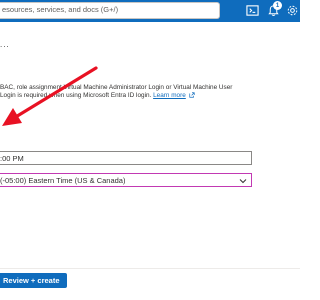  What do you see at coordinates (169, 95) in the screenshot?
I see `learn-more-link: Learn more` at bounding box center [169, 95].